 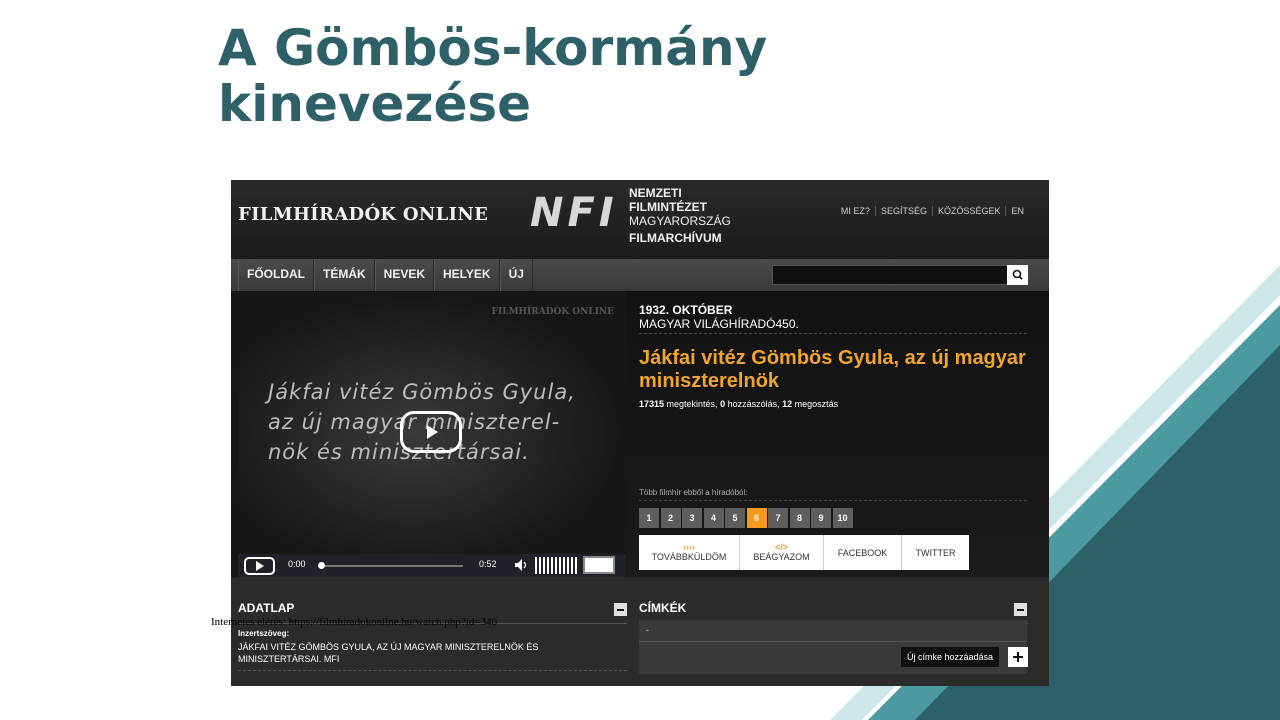 What do you see at coordinates (1018, 657) in the screenshot?
I see `add-tag-button` at bounding box center [1018, 657].